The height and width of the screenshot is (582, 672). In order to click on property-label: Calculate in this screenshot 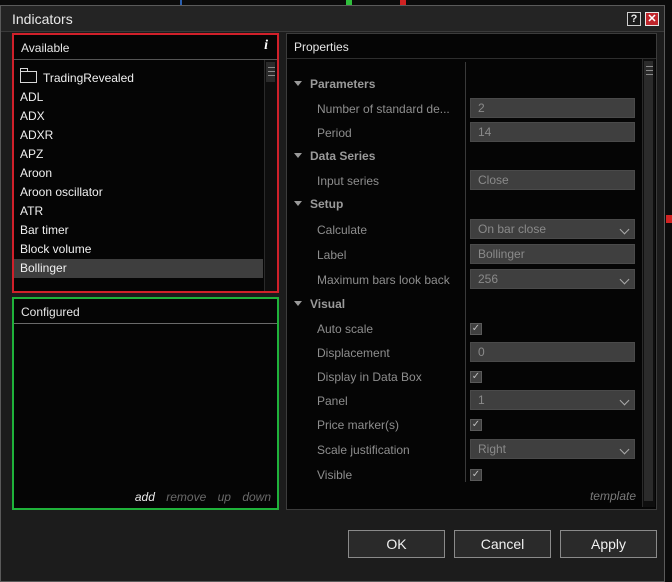, I will do `click(342, 230)`.